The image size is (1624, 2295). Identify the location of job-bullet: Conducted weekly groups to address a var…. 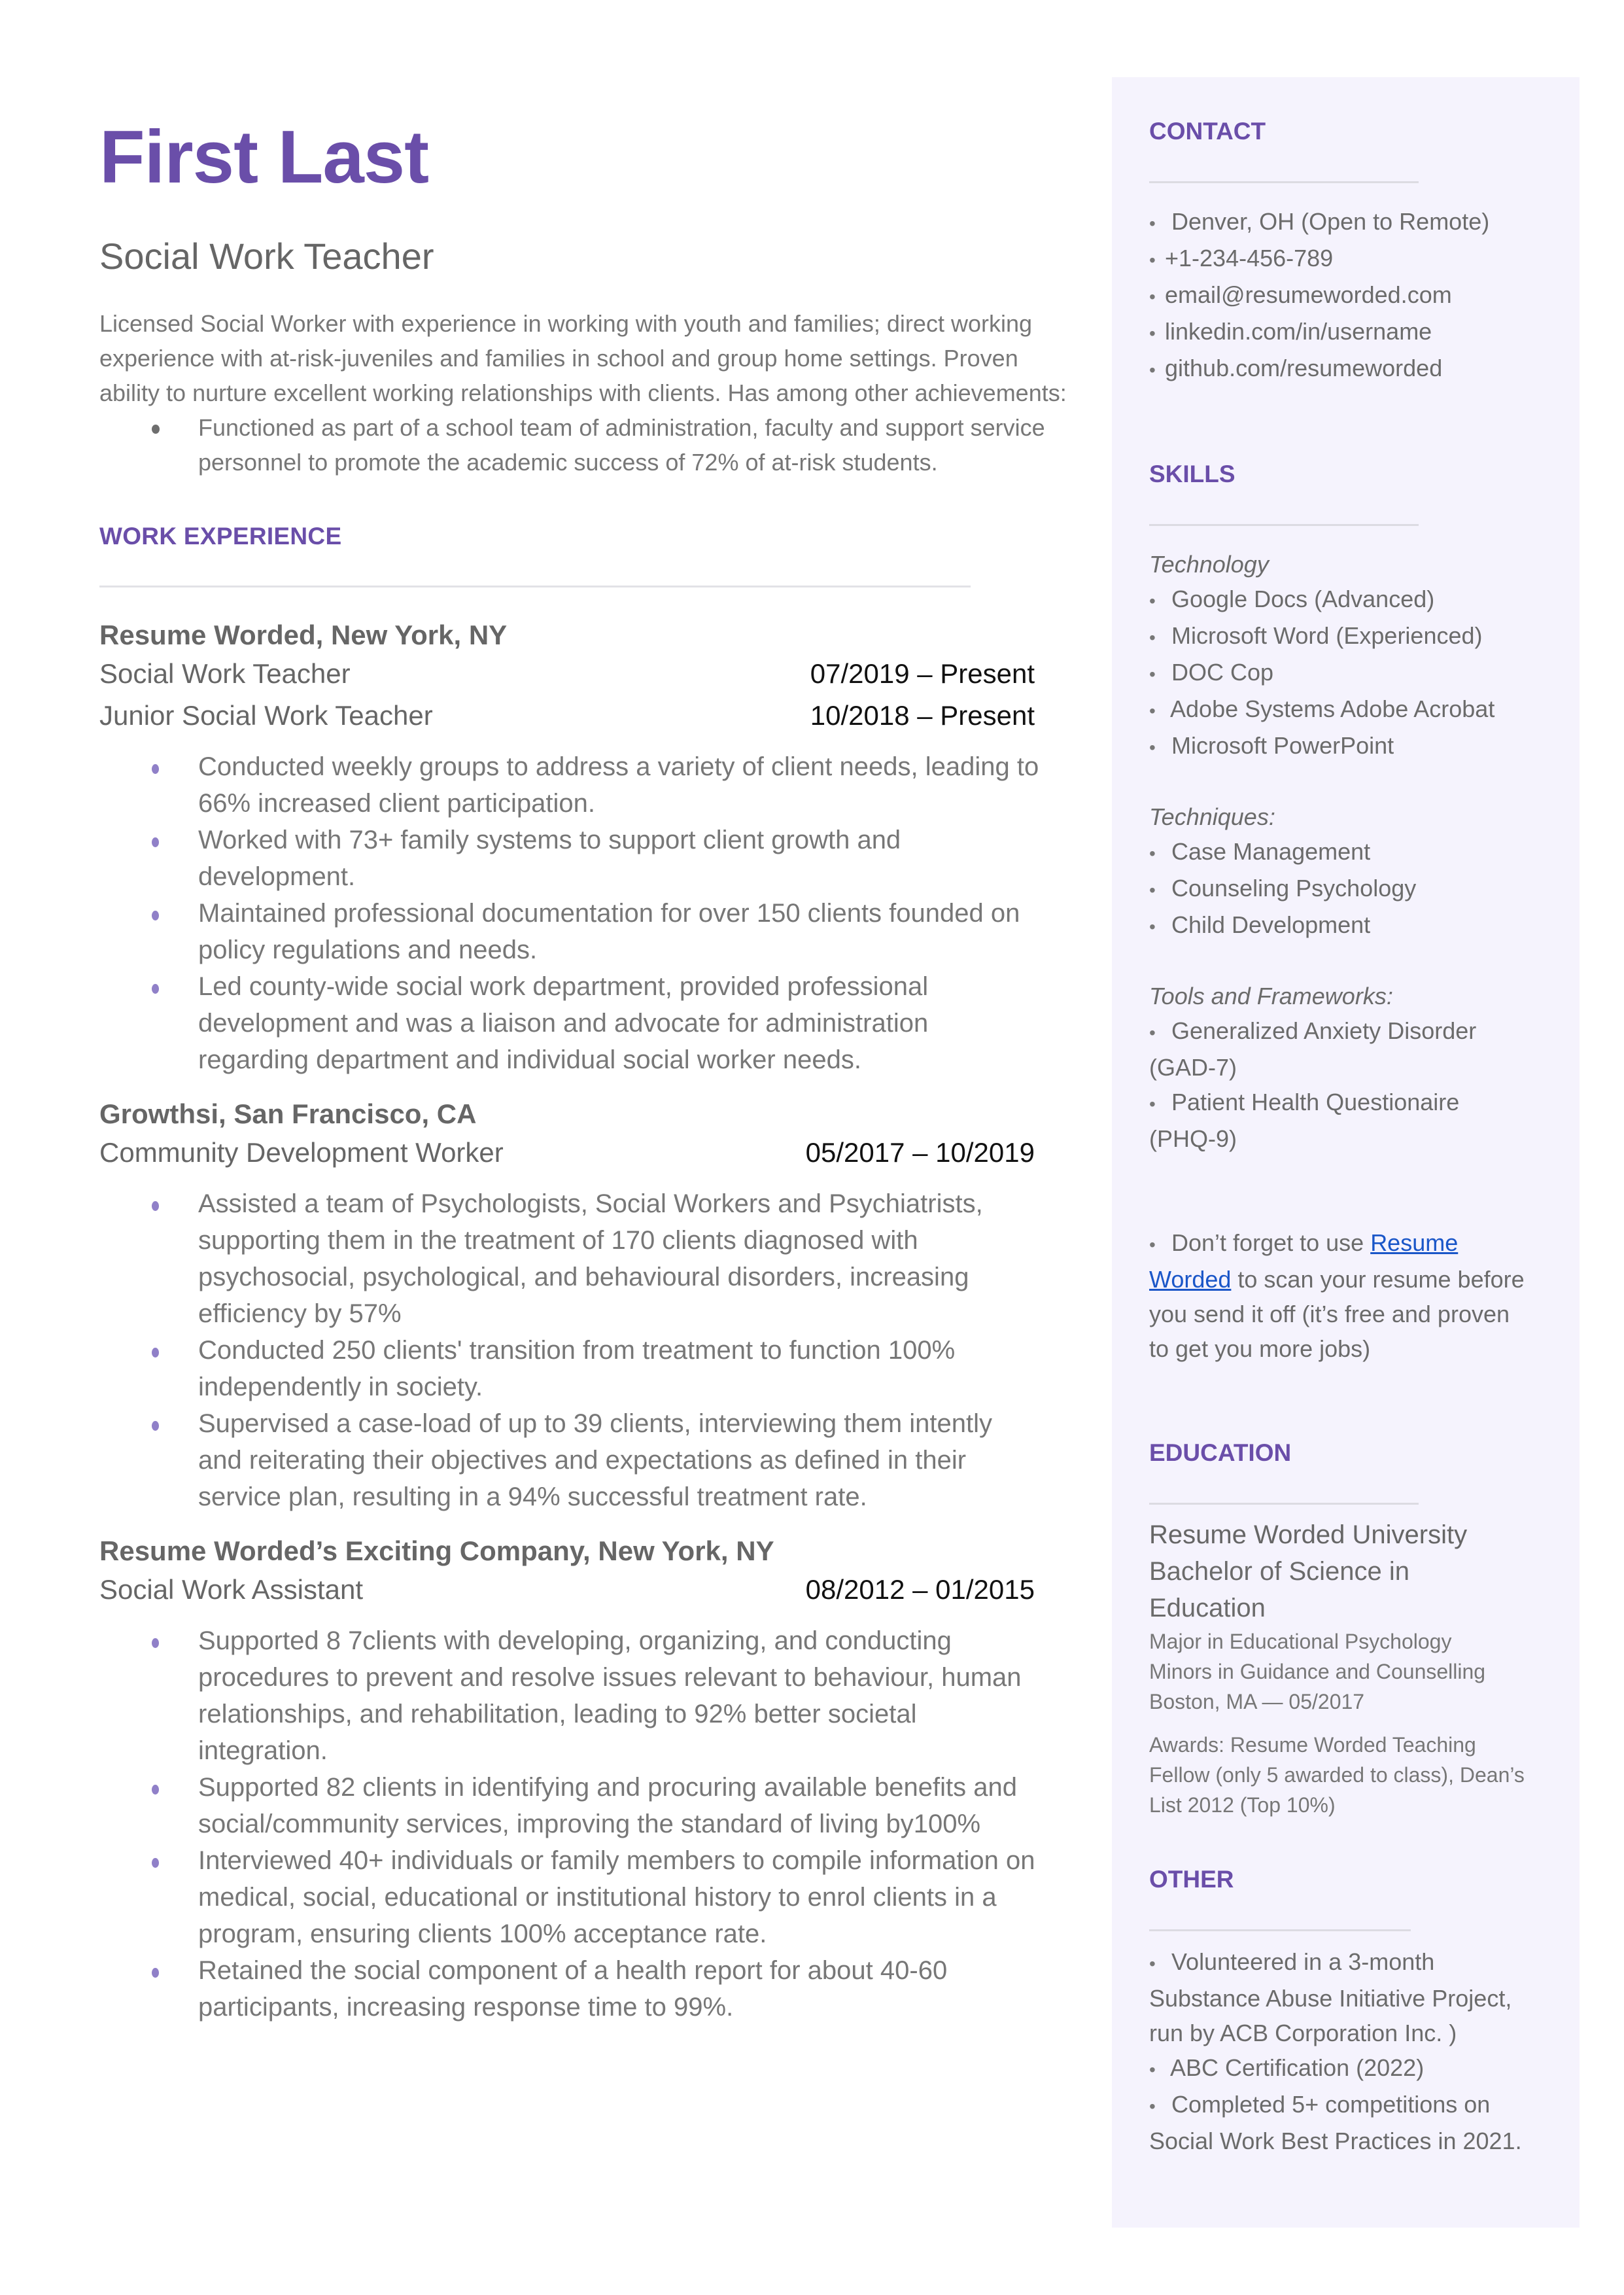
(570, 785).